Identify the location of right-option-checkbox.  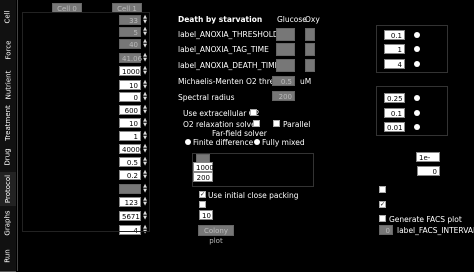
(382, 189).